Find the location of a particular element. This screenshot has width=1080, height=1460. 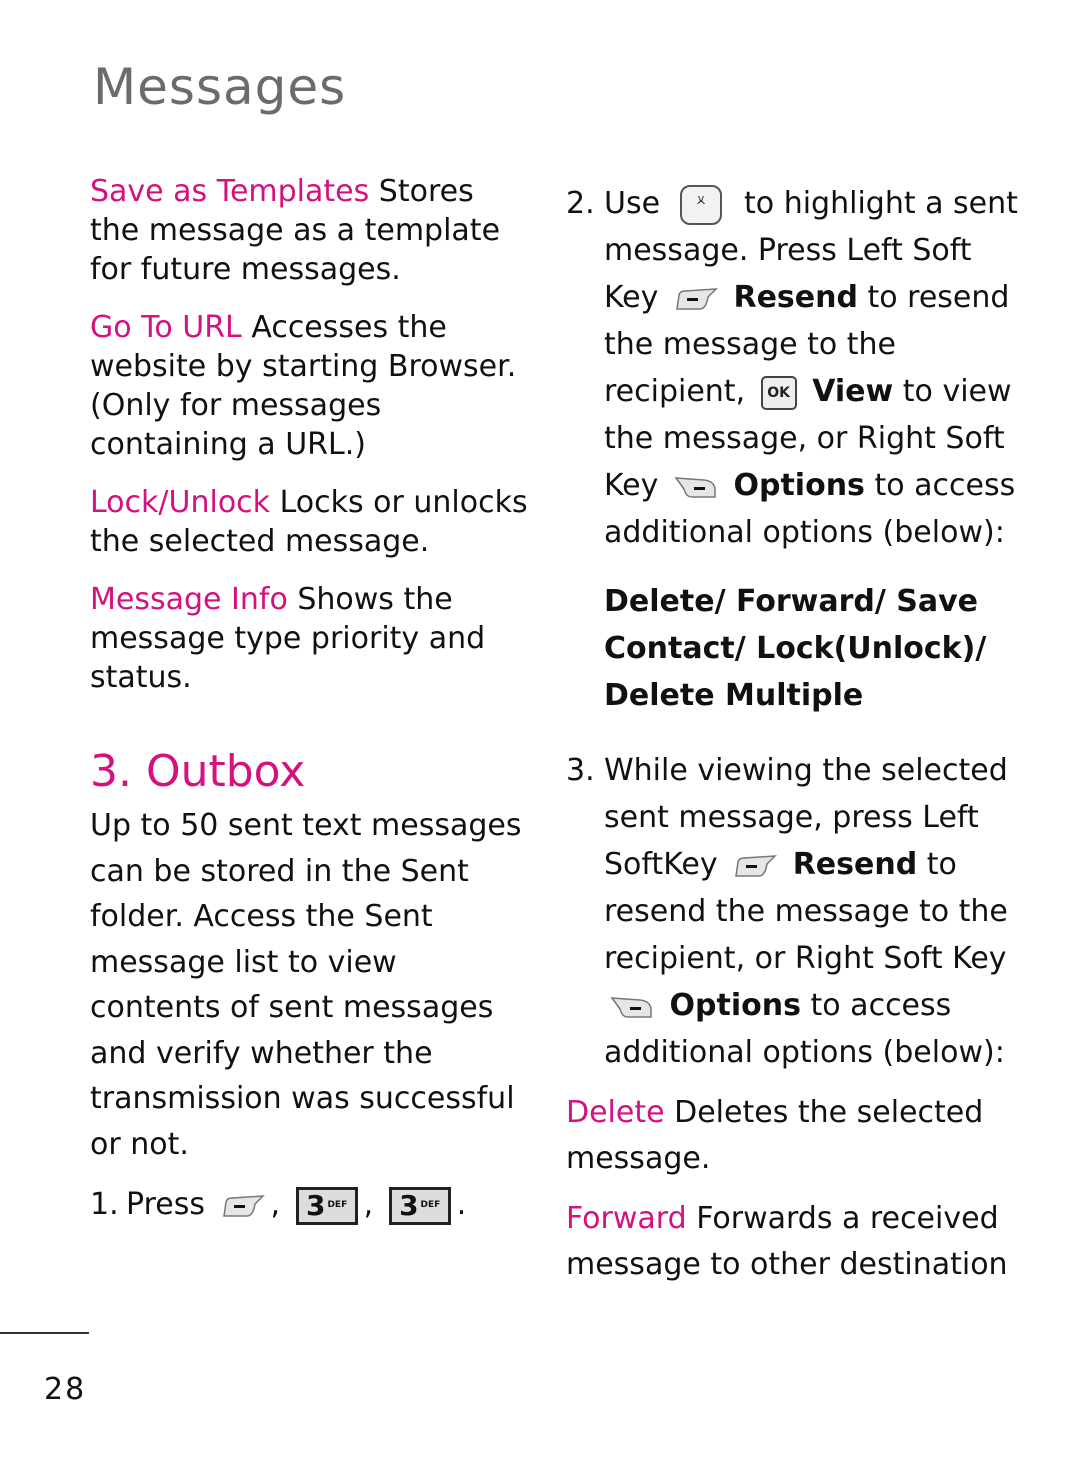

step-number: 3. is located at coordinates (580, 770).